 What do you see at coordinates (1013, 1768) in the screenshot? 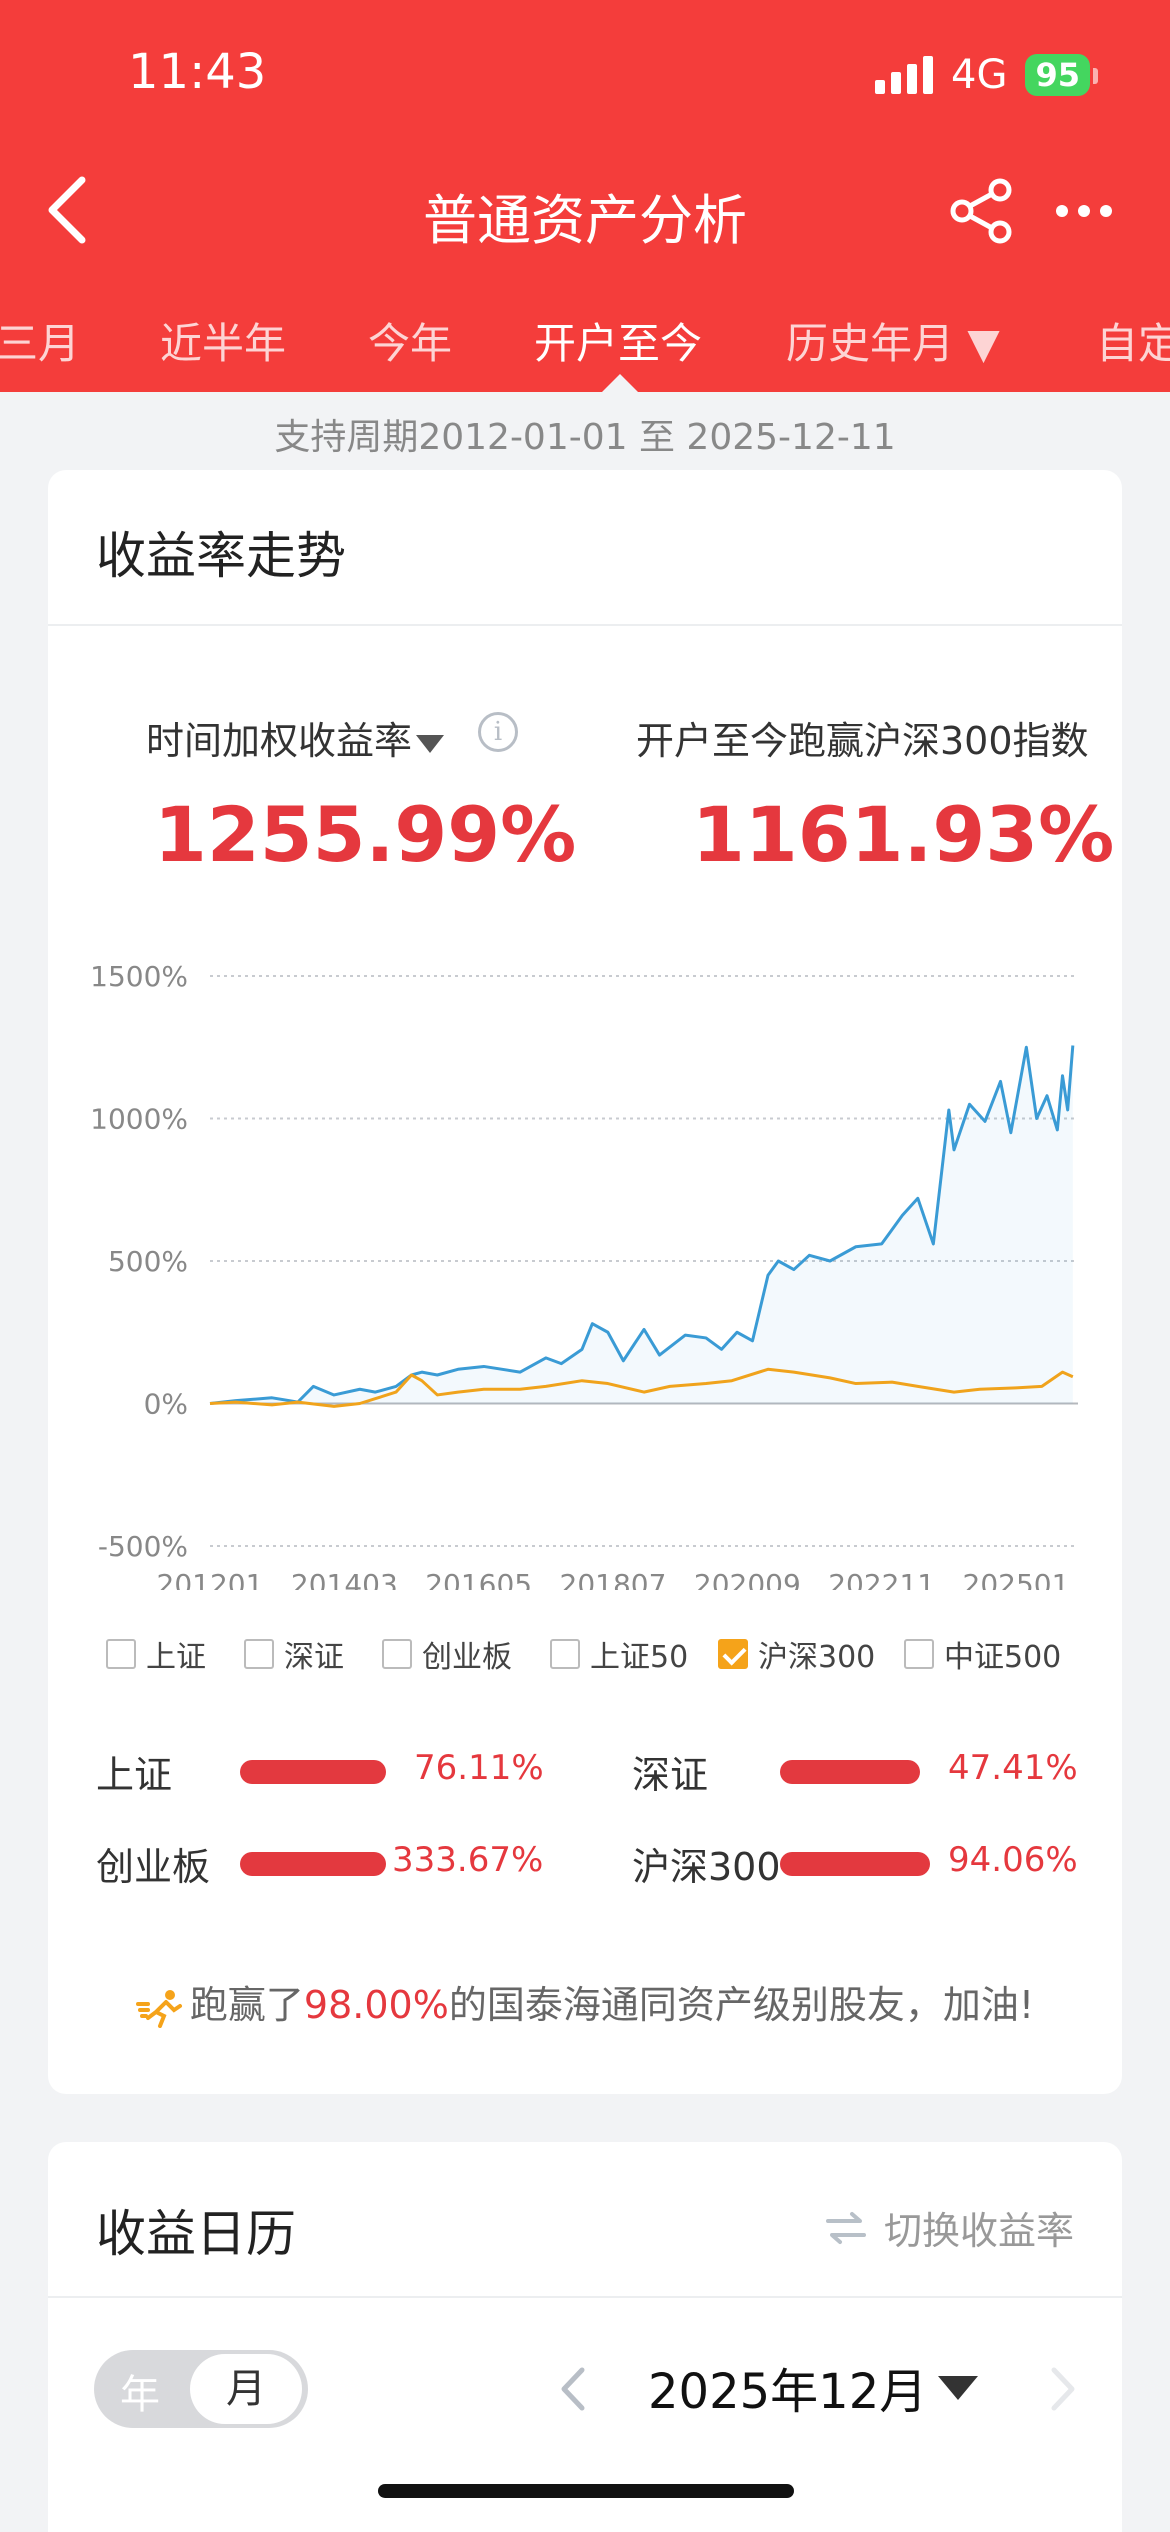
I see `compare-value-szse: 47.41%` at bounding box center [1013, 1768].